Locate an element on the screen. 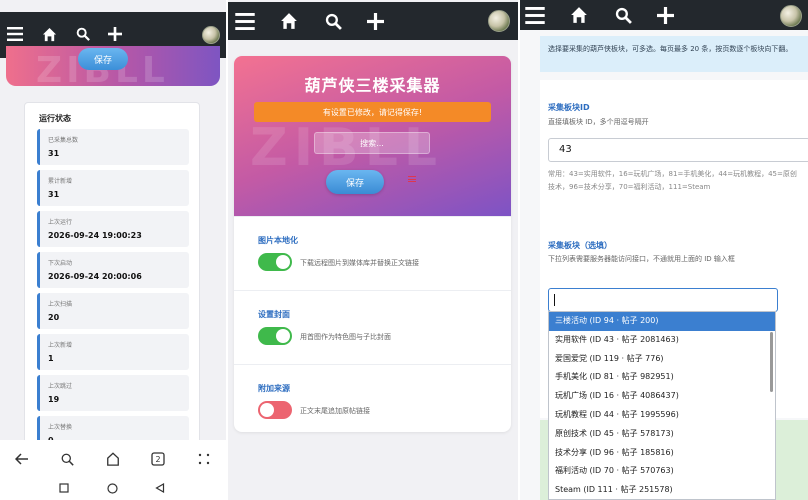  option-desc: 下载远程图片到媒体库并替换正文链接 is located at coordinates (359, 263).